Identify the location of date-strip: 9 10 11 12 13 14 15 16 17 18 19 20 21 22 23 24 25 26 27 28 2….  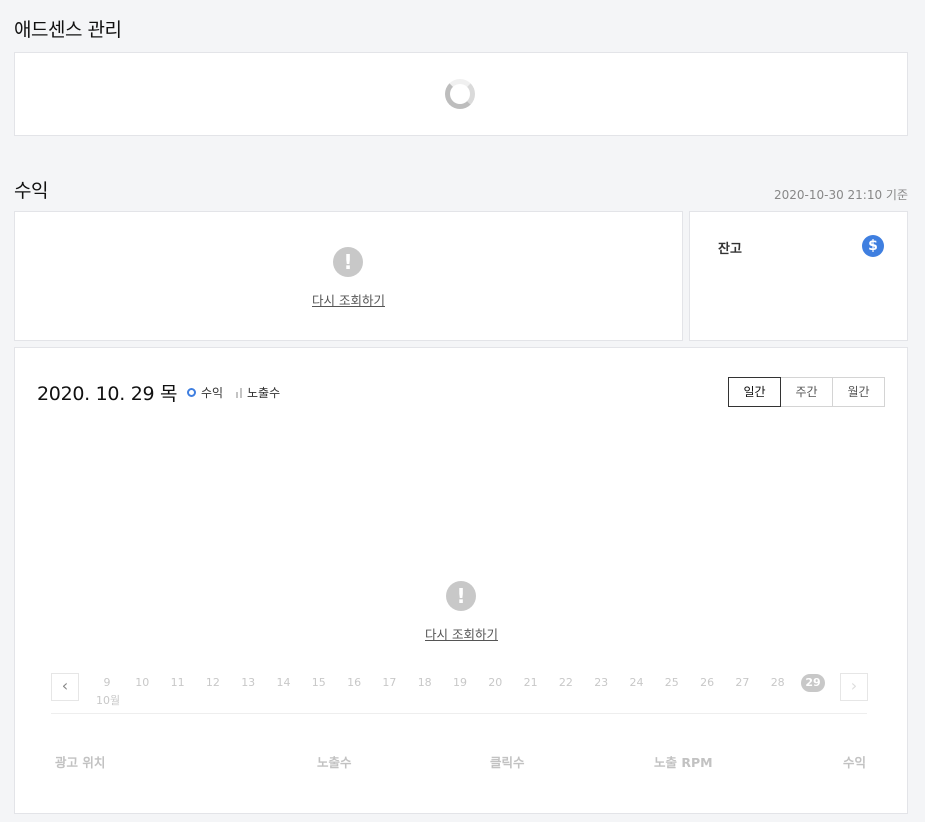
(470, 684).